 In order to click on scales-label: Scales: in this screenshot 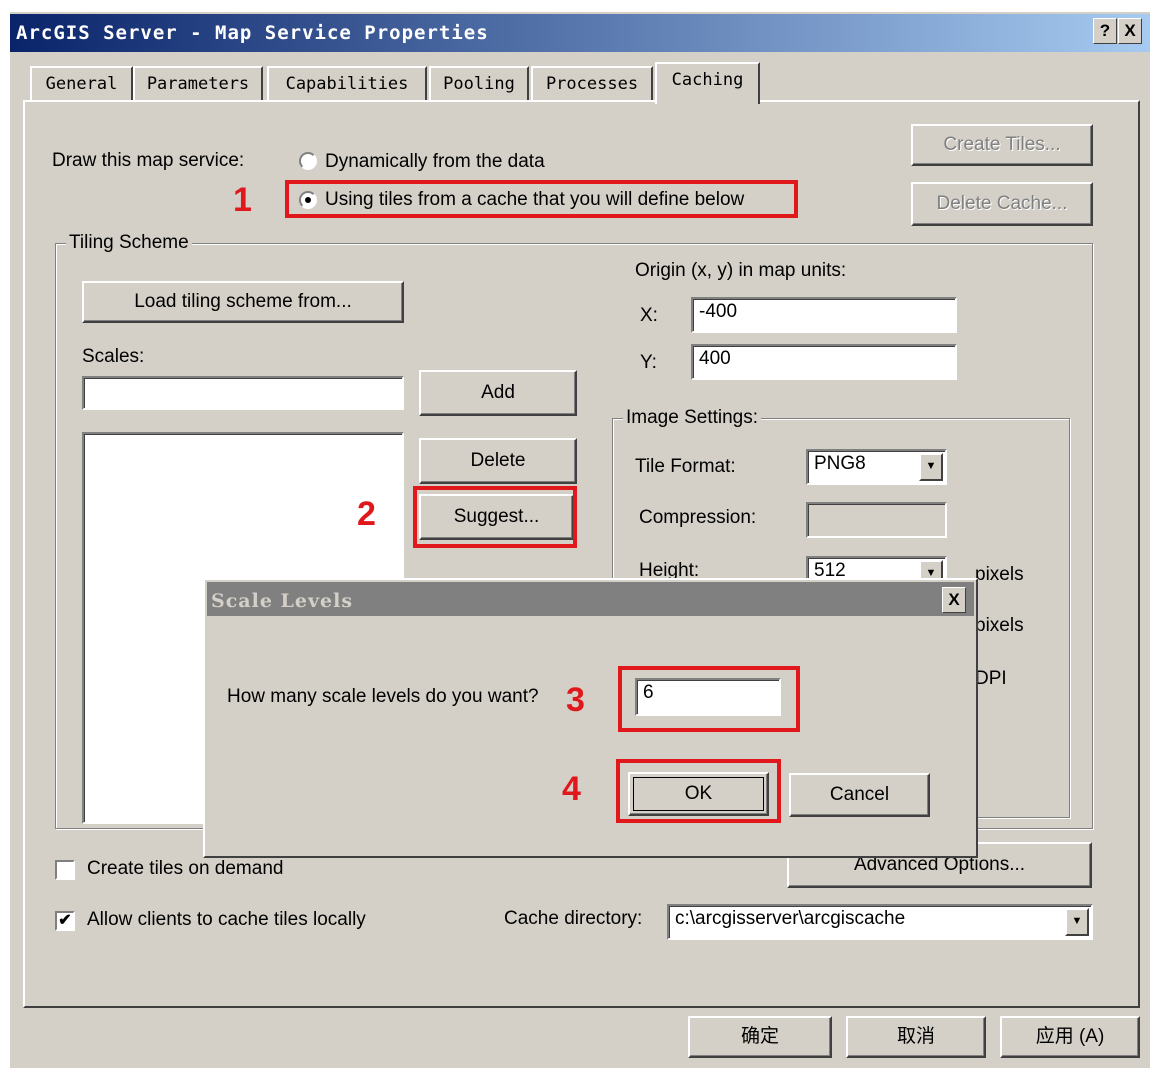, I will do `click(113, 356)`.